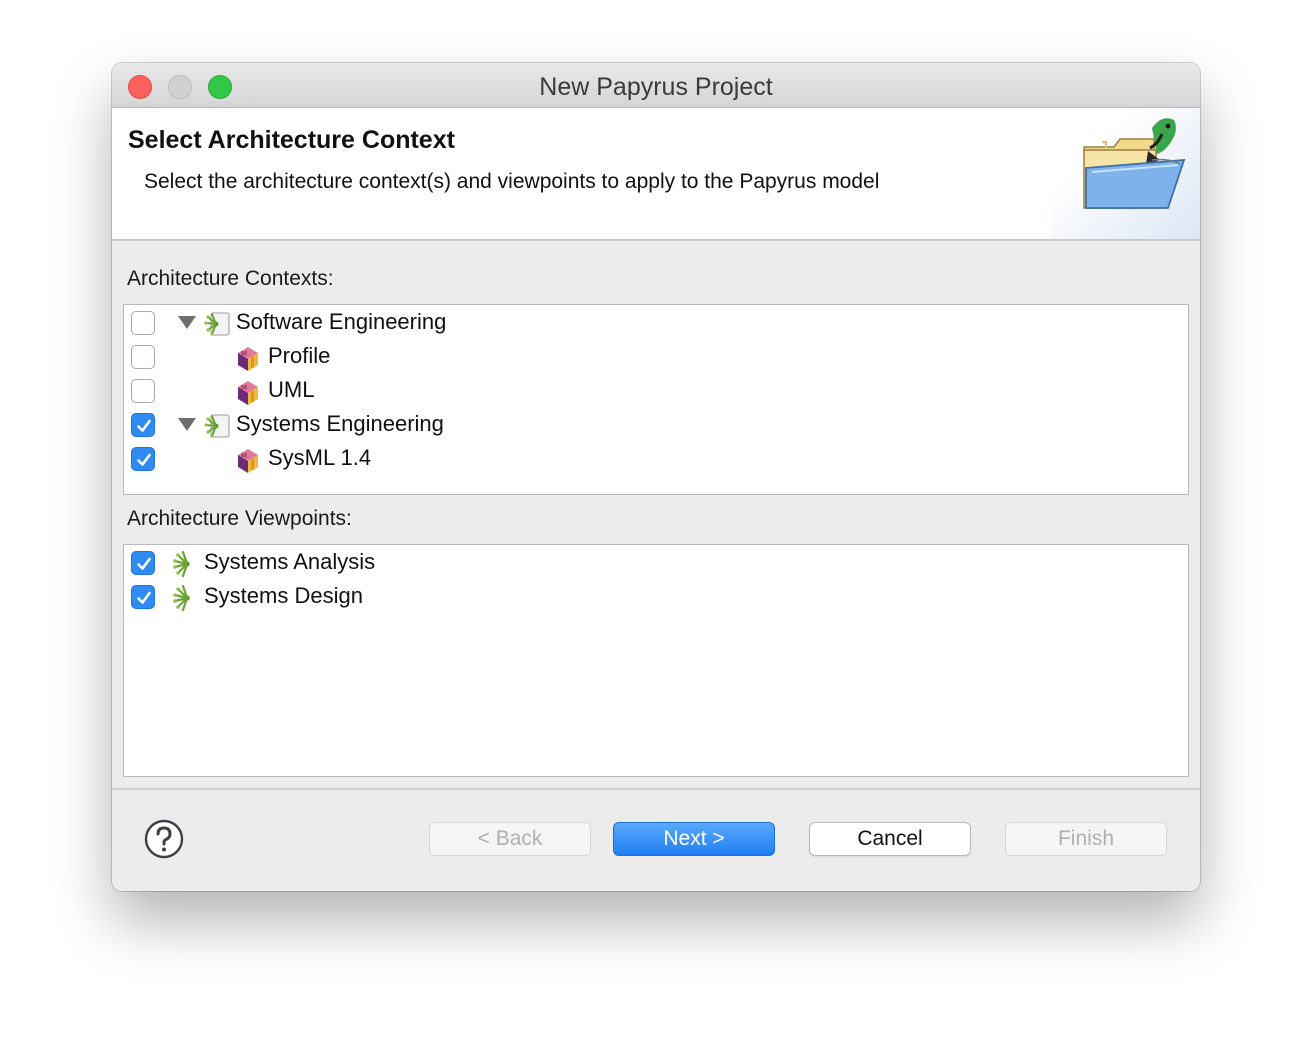 This screenshot has width=1312, height=1052. Describe the element at coordinates (291, 389) in the screenshot. I see `tree-item-label: UML` at that location.